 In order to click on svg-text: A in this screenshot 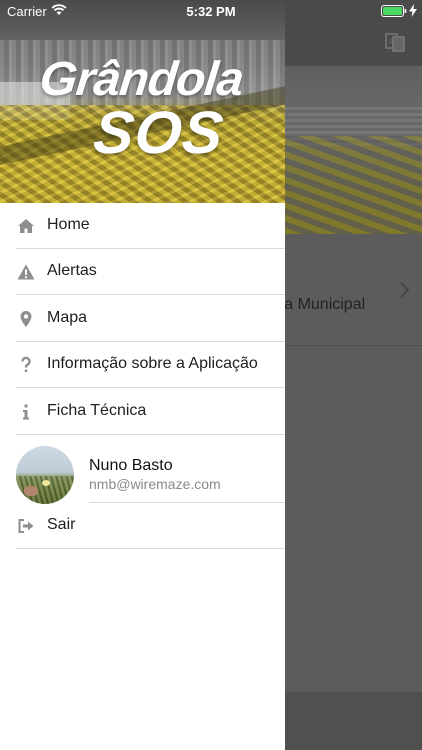, I will do `click(391, 42)`.